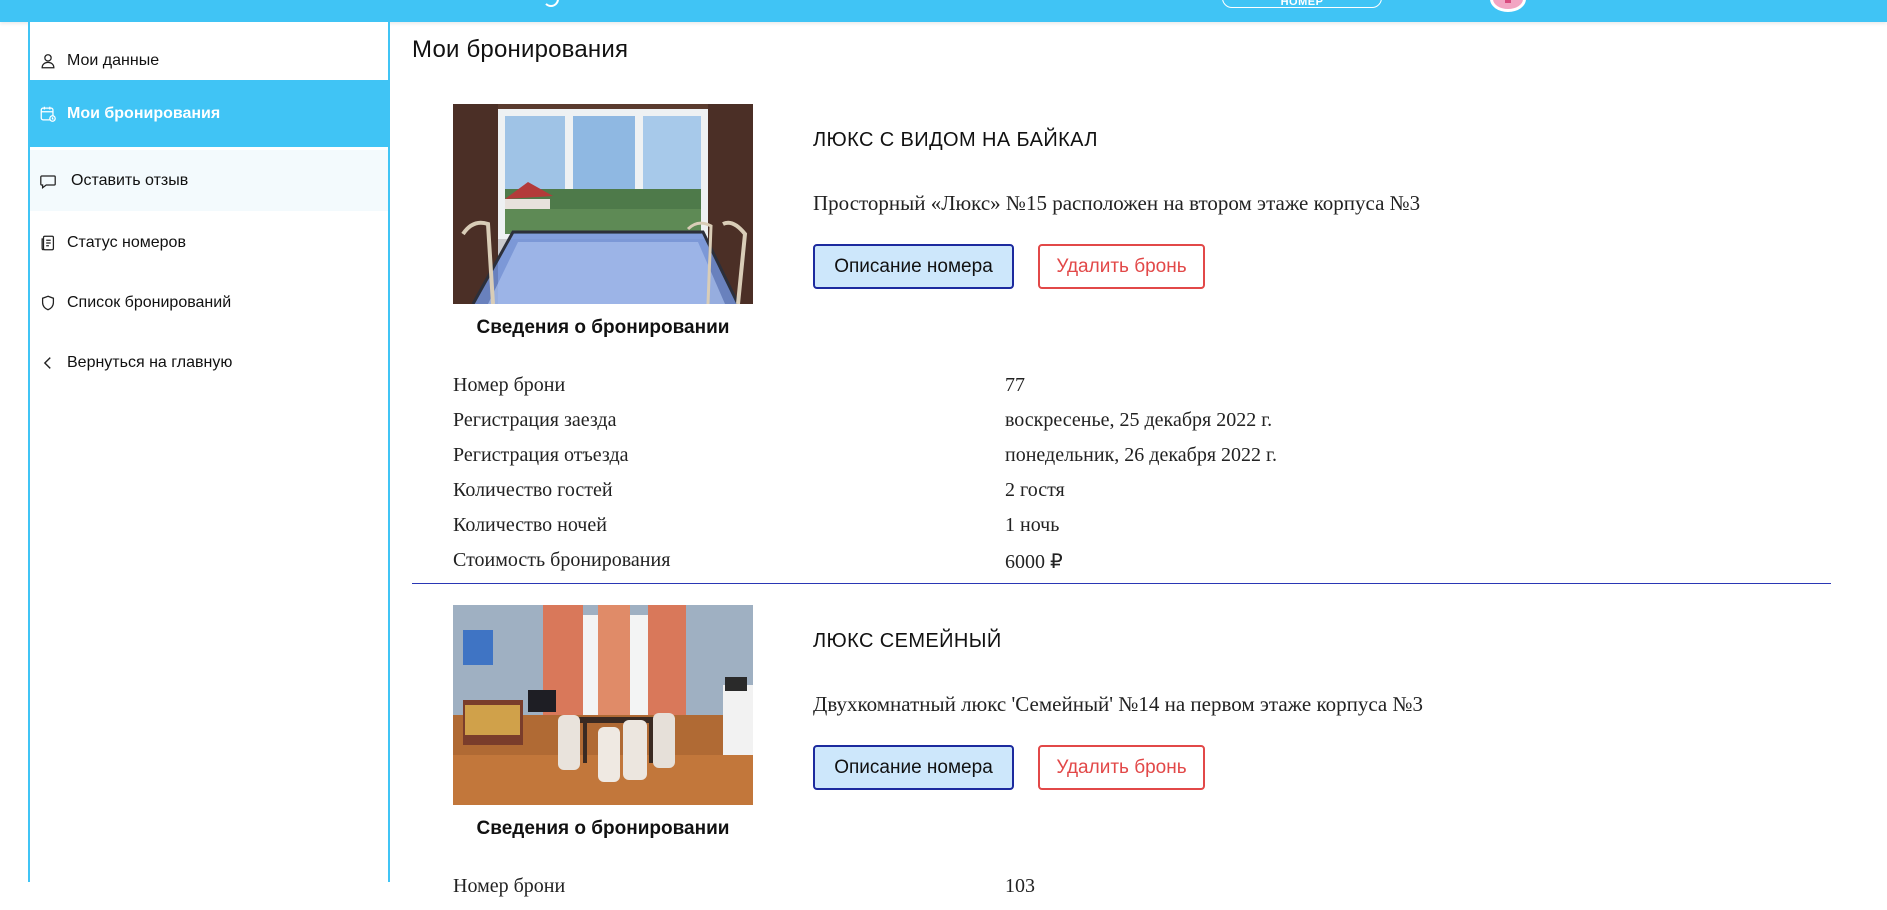  Describe the element at coordinates (130, 180) in the screenshot. I see `sidebar-item-label: Оставить отзыв` at that location.